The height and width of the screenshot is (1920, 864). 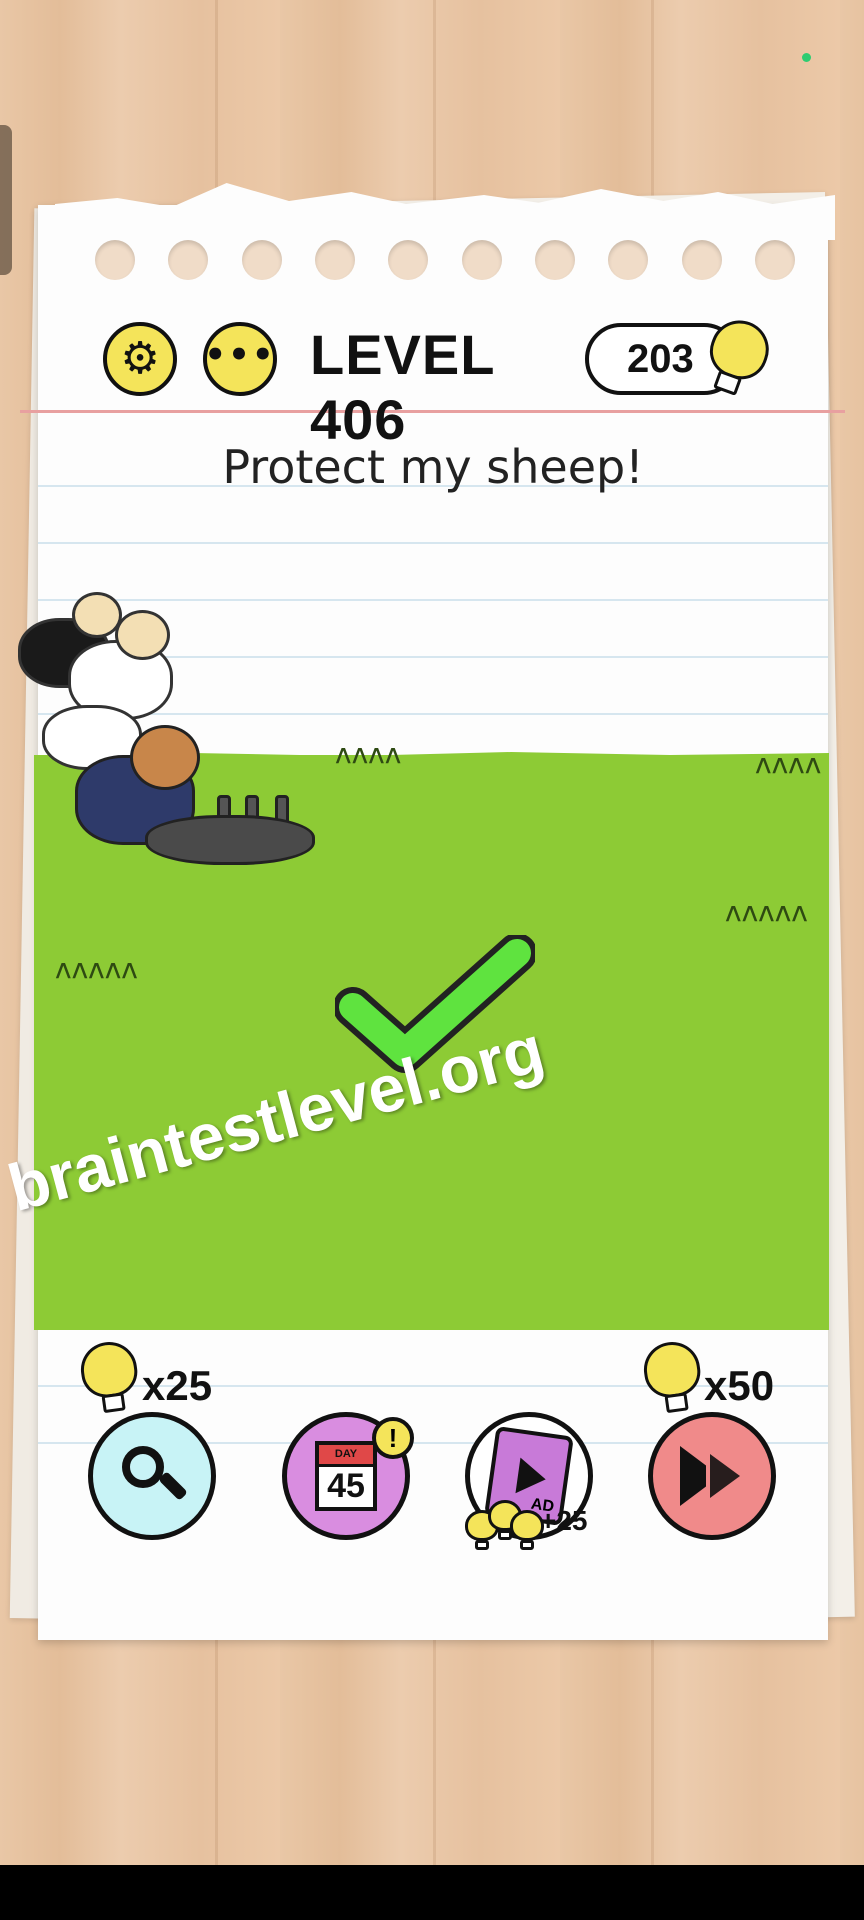 I want to click on skip-button, so click(x=712, y=1476).